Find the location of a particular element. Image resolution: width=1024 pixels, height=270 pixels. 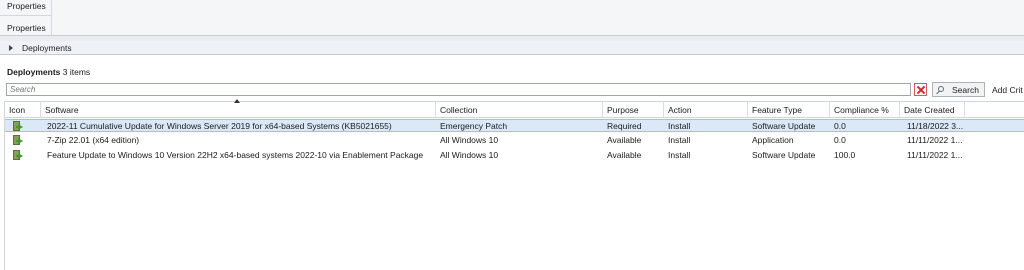

clear-search-button is located at coordinates (920, 89).